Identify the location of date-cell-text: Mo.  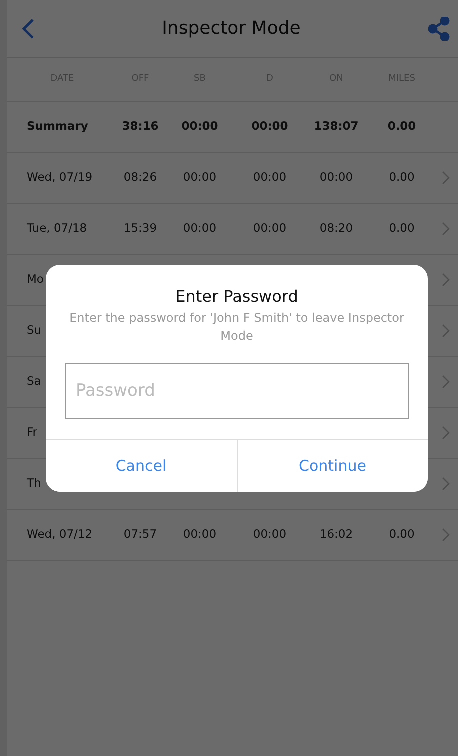
(35, 279).